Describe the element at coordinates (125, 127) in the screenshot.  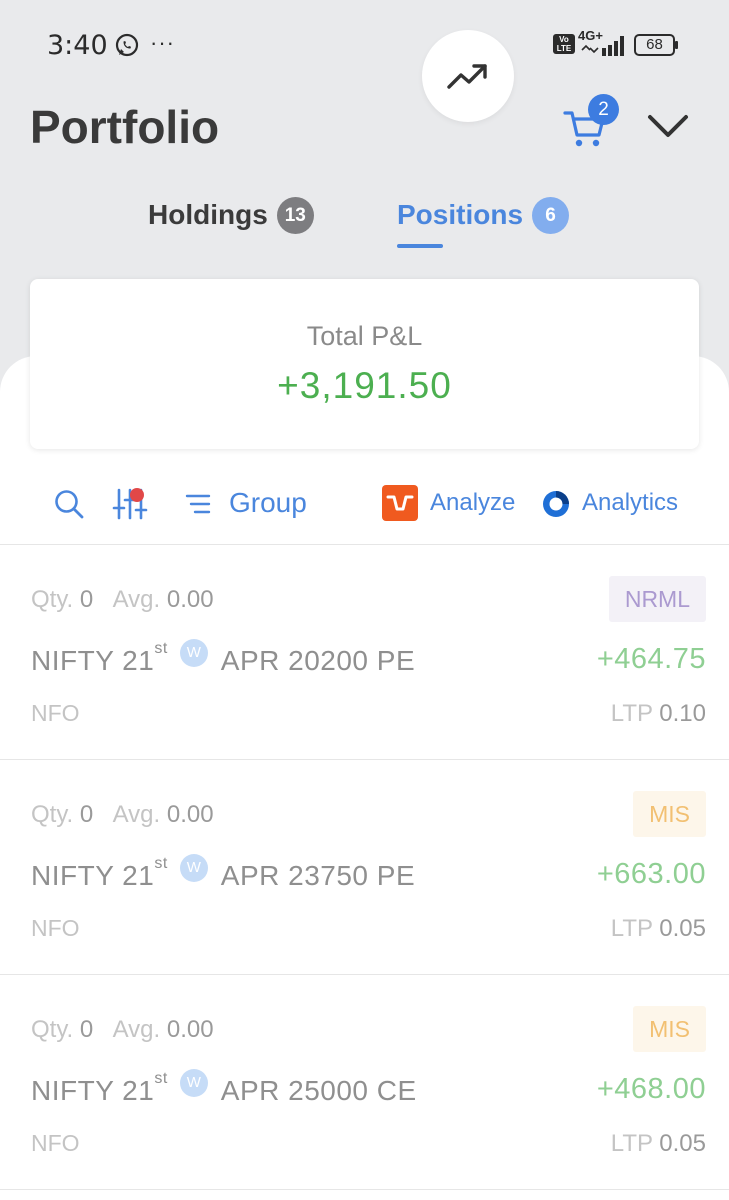
I see `page-title: Portfolio` at that location.